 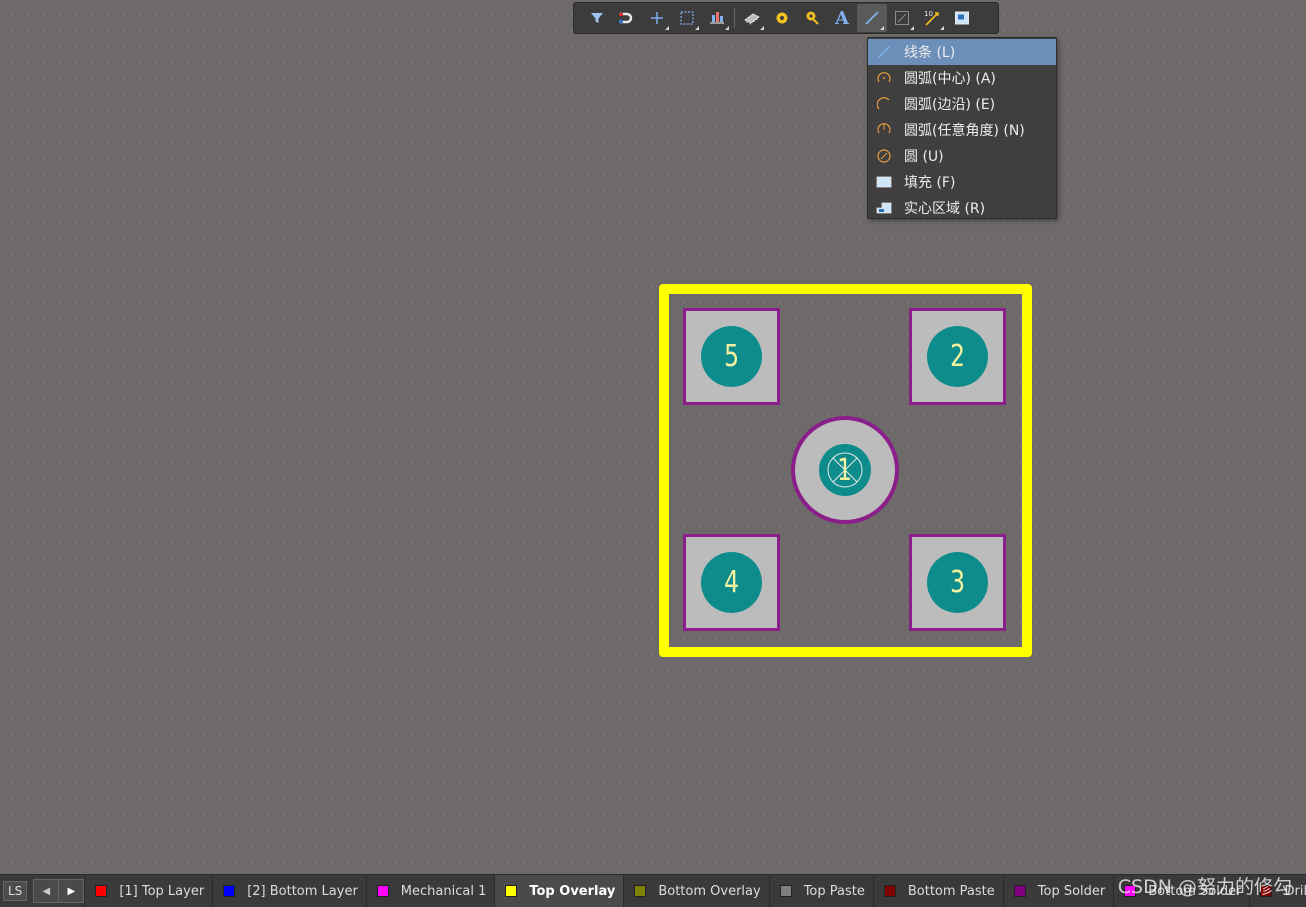 What do you see at coordinates (928, 14) in the screenshot?
I see `svg-text: 10` at bounding box center [928, 14].